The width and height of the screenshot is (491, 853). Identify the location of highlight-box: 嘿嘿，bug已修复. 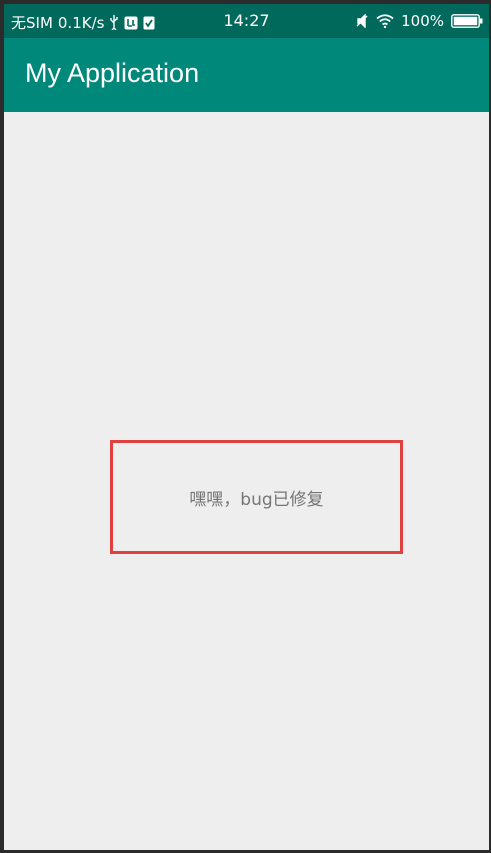
(256, 497).